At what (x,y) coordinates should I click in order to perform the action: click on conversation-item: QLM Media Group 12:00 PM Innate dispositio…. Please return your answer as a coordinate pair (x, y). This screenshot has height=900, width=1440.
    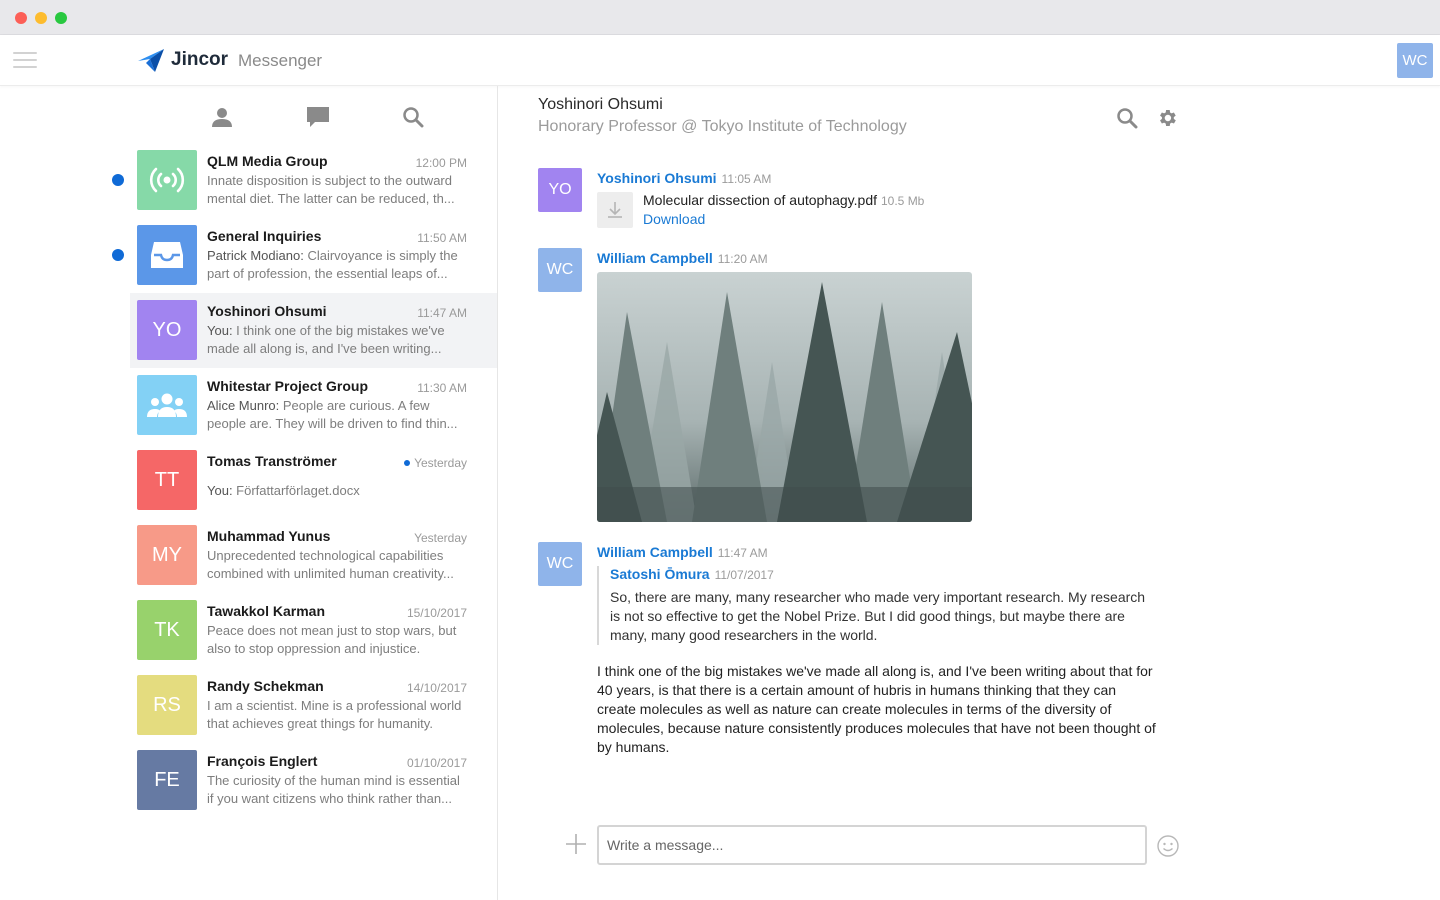
    Looking at the image, I should click on (304, 180).